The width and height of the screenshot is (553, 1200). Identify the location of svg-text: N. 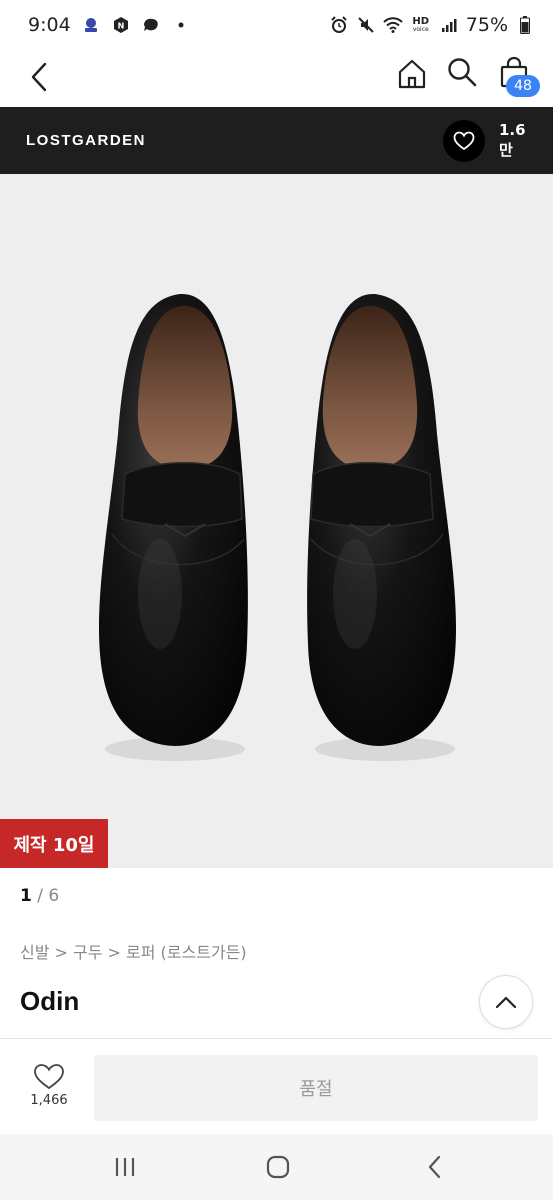
(120, 26).